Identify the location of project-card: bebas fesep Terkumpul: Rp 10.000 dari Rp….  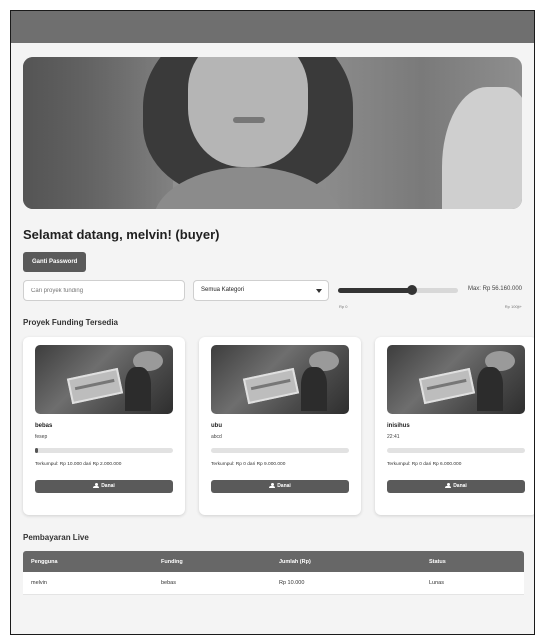
(104, 426).